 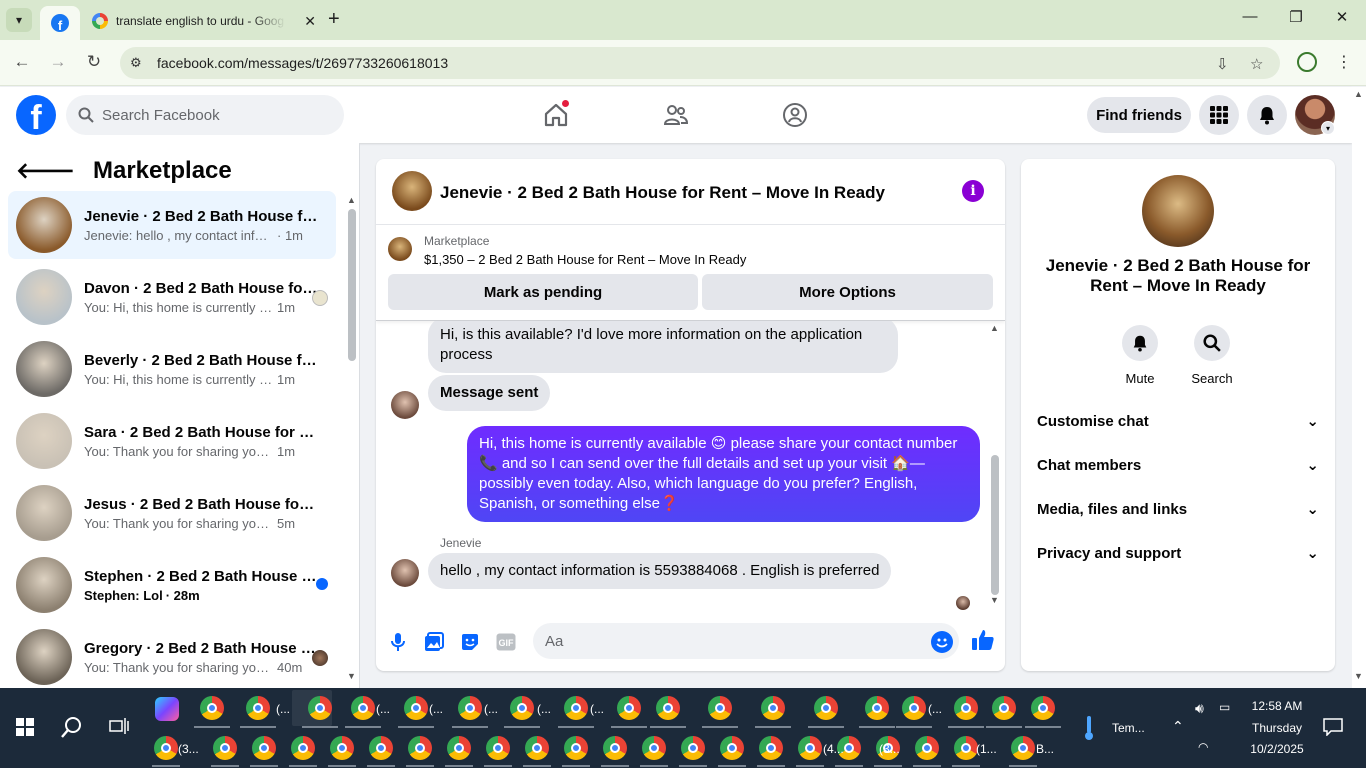 I want to click on close-window-icon: ✕, so click(x=1342, y=17).